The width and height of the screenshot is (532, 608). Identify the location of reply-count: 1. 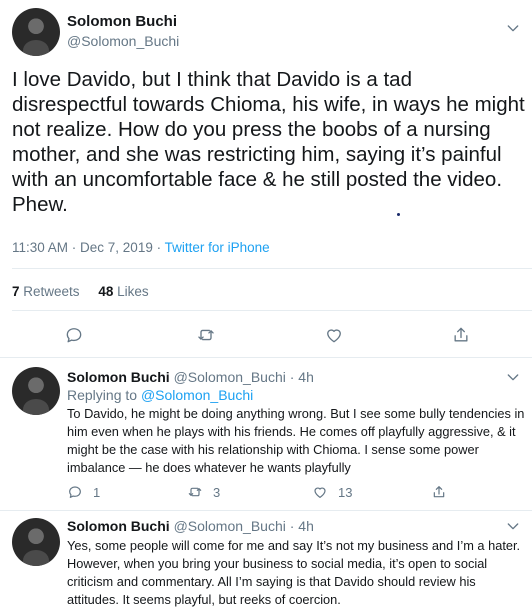
(97, 492).